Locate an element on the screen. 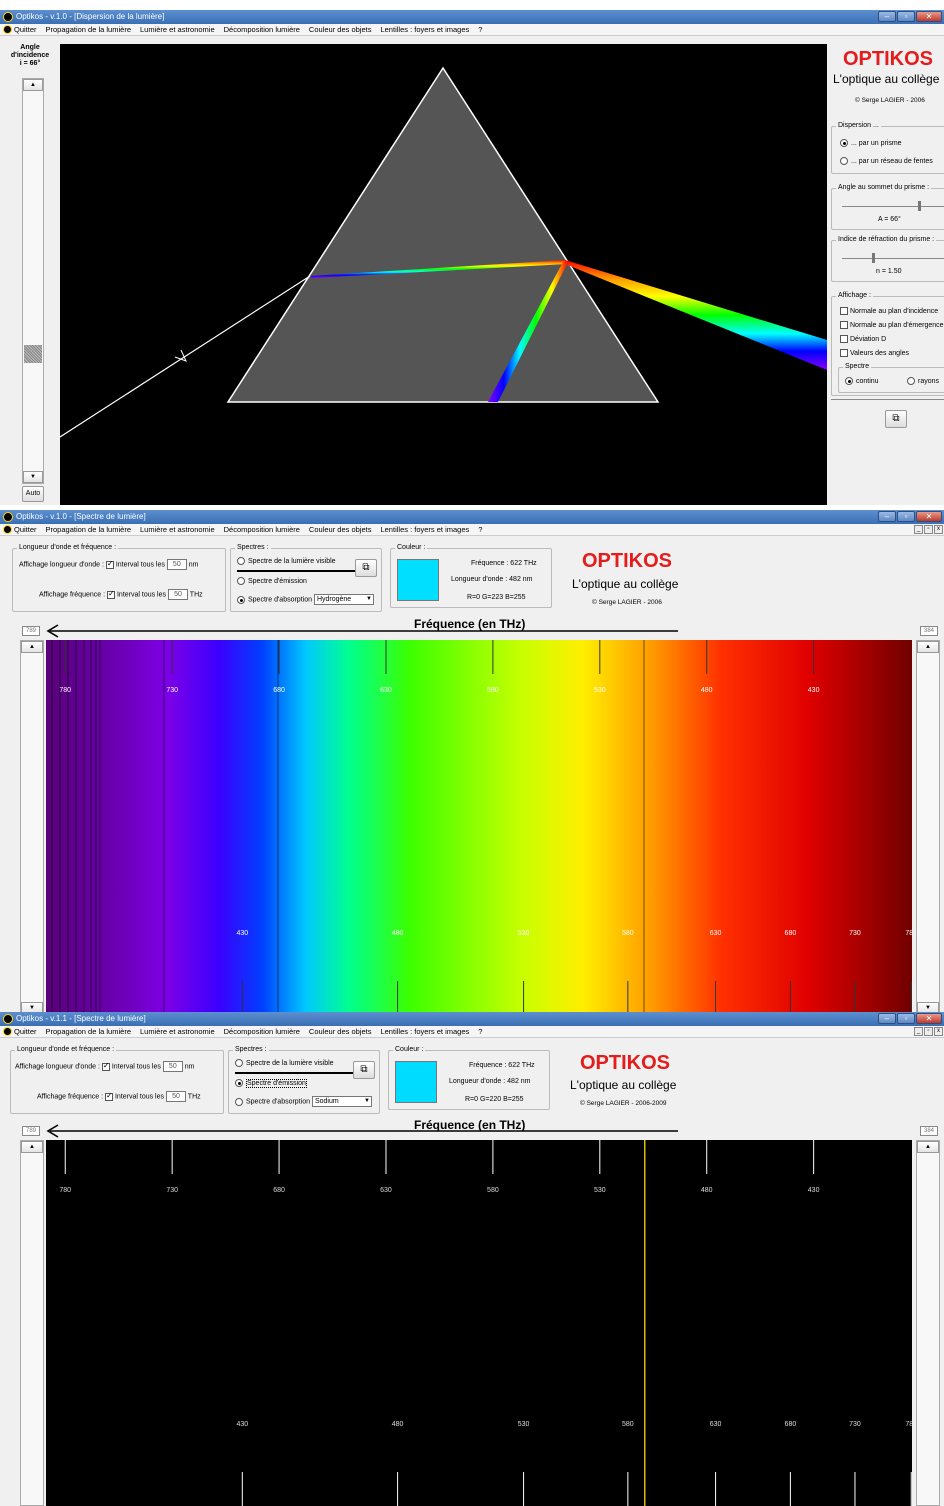 This screenshot has width=944, height=1506. left-scrollbar: ▲ is located at coordinates (32, 1323).